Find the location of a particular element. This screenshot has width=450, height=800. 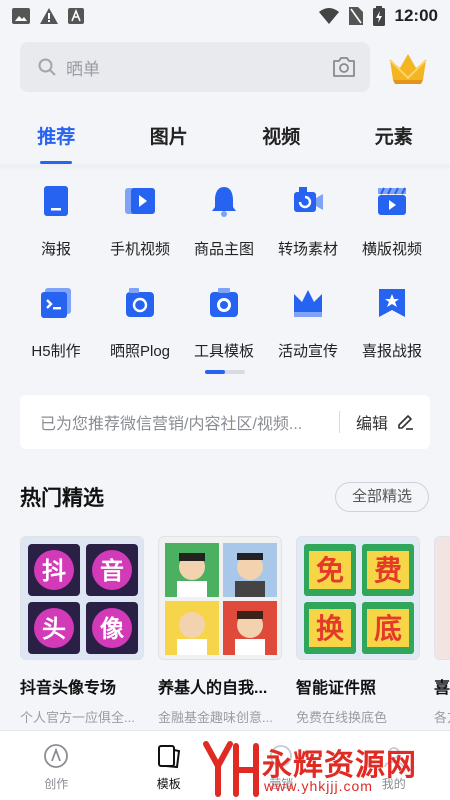

category-label: 转场素材 is located at coordinates (307, 249).